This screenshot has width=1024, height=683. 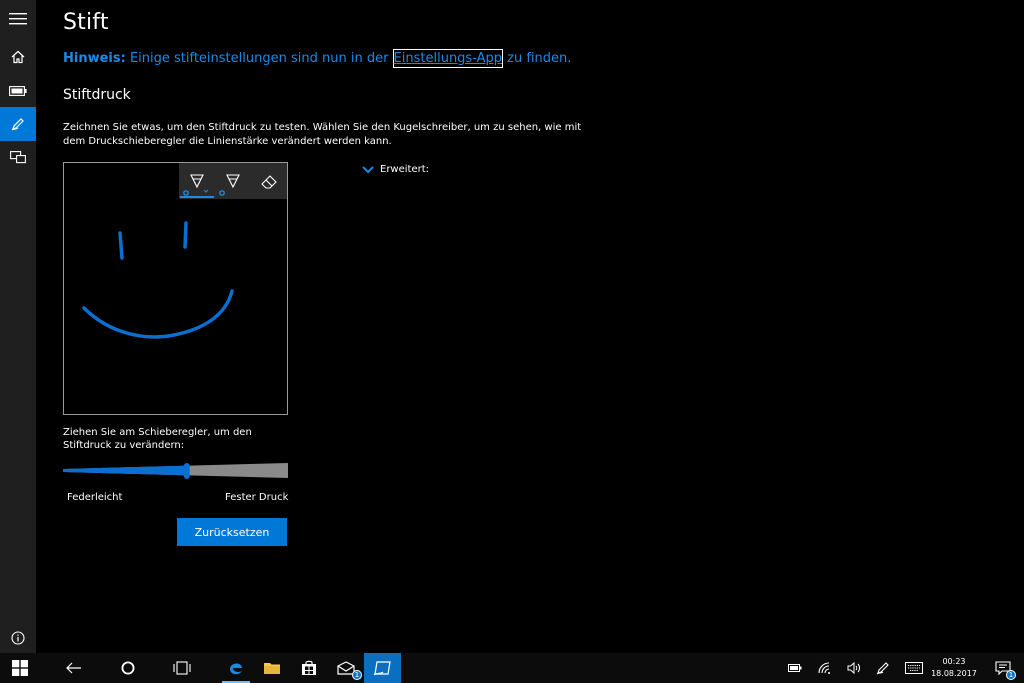 I want to click on back-arrow-icon, so click(x=74, y=668).